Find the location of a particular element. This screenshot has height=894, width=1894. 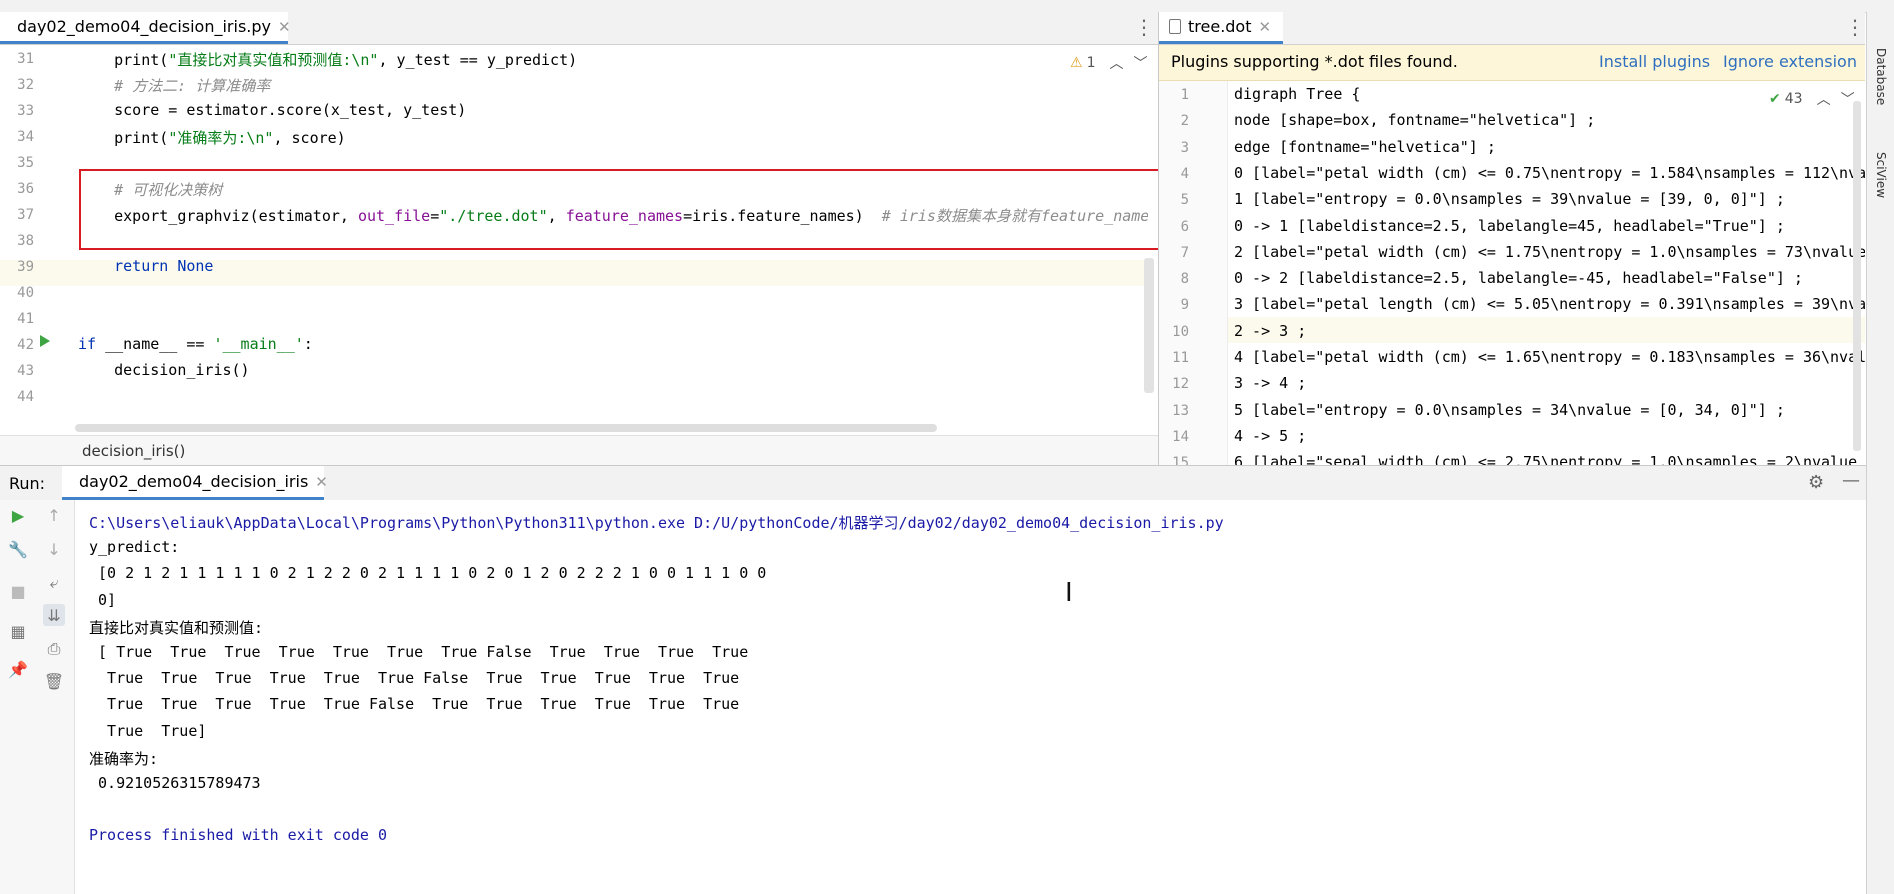

rerun-icon: ▶ is located at coordinates (18, 515).